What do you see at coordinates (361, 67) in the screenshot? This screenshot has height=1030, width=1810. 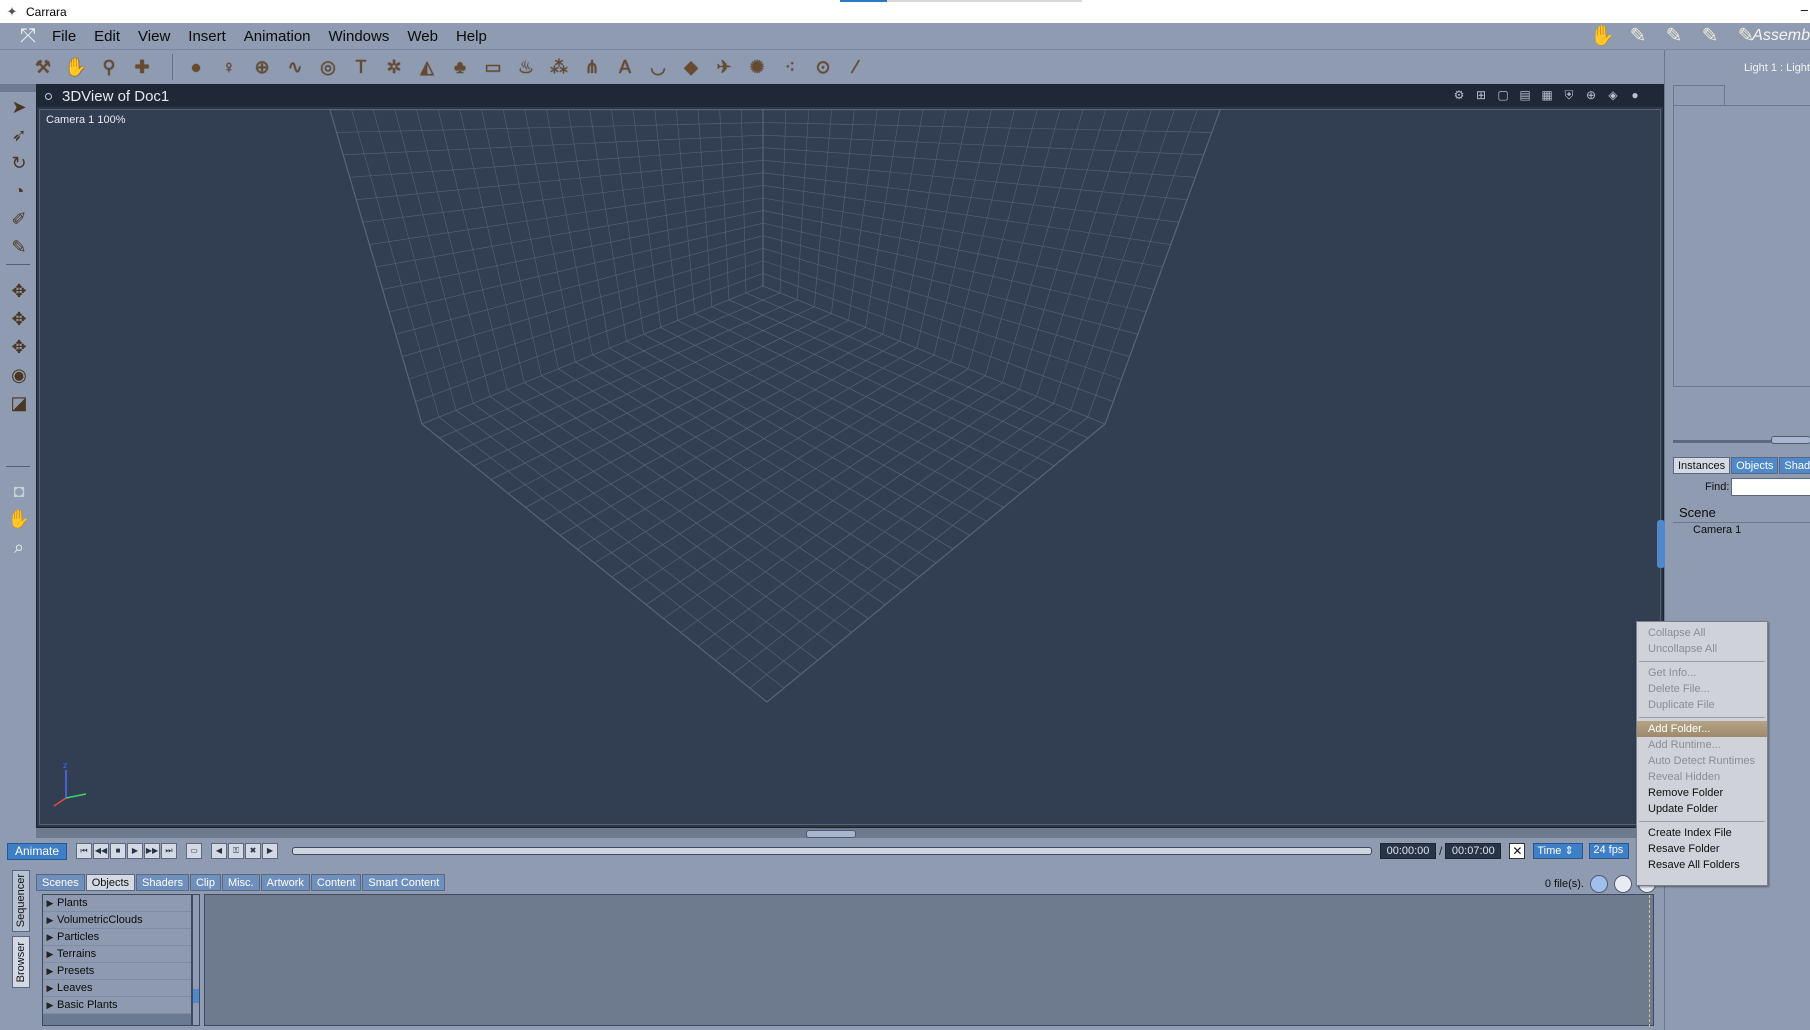 I see `text-icon: T` at bounding box center [361, 67].